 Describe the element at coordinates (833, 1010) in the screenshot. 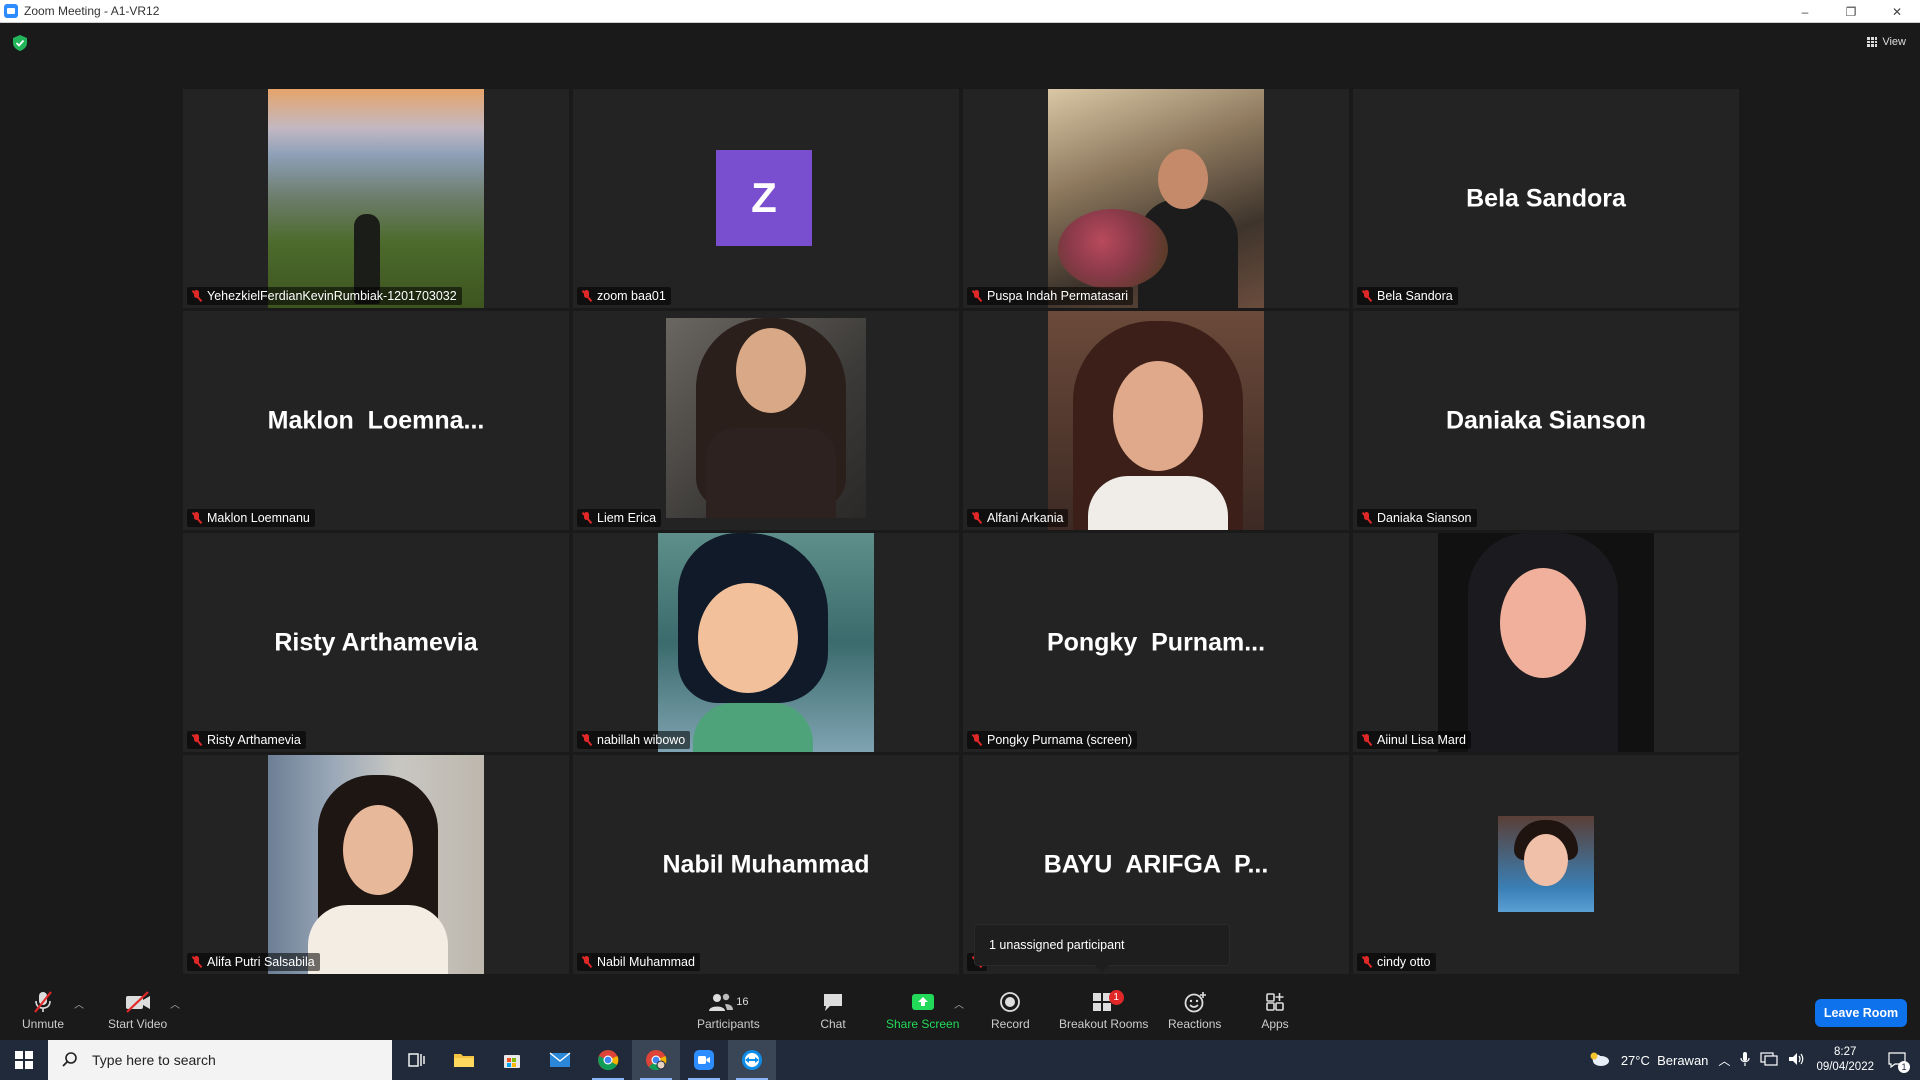

I see `chat-button: Chat` at that location.